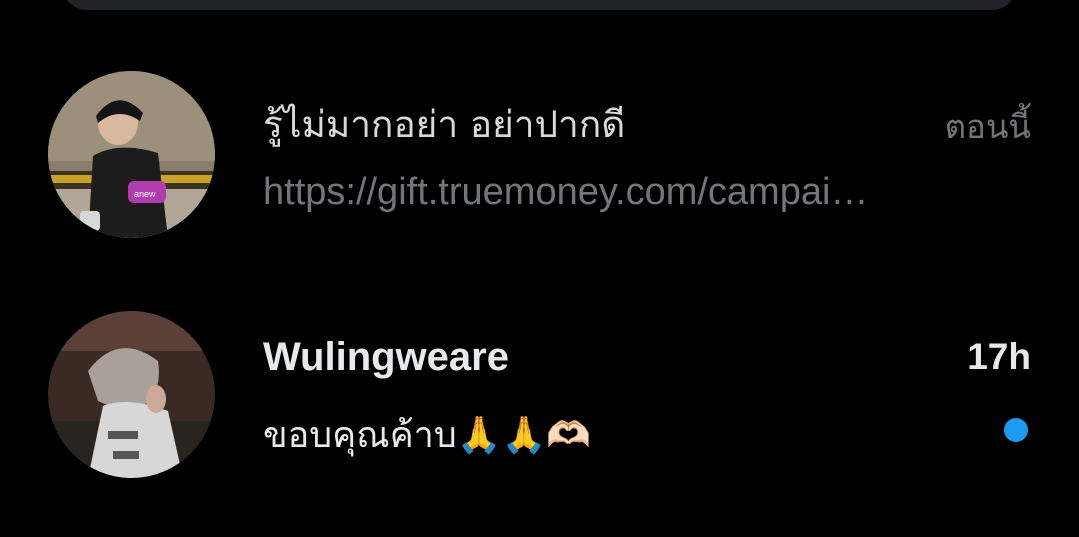 Image resolution: width=1079 pixels, height=537 pixels. What do you see at coordinates (539, 5) in the screenshot?
I see `search-bar` at bounding box center [539, 5].